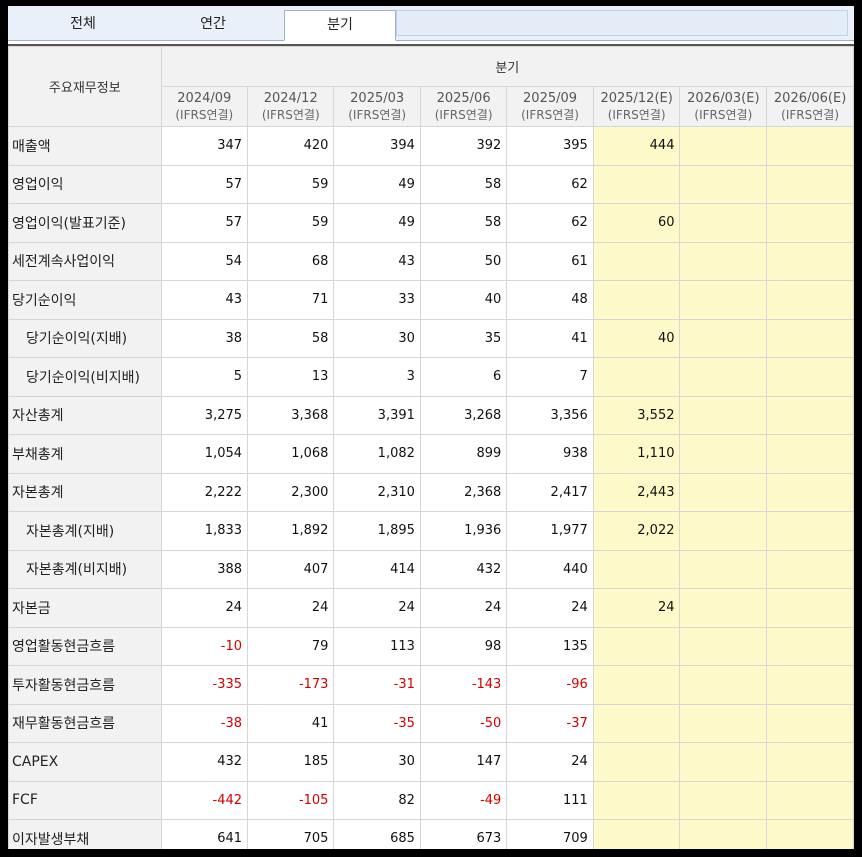 Image resolution: width=862 pixels, height=857 pixels. Describe the element at coordinates (85, 800) in the screenshot. I see `row-label: FCF` at that location.